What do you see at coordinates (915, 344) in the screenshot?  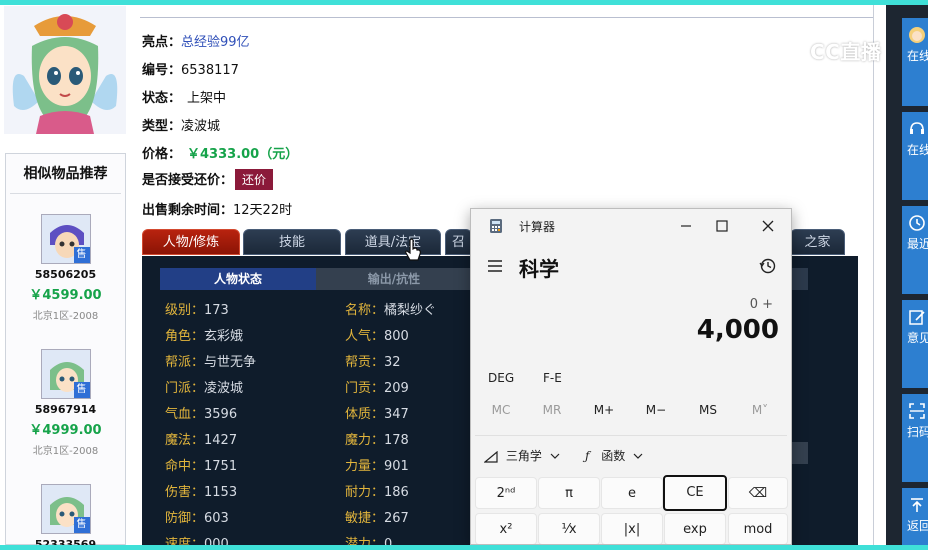 I see `sidebar-item-feedback: 意见反馈` at bounding box center [915, 344].